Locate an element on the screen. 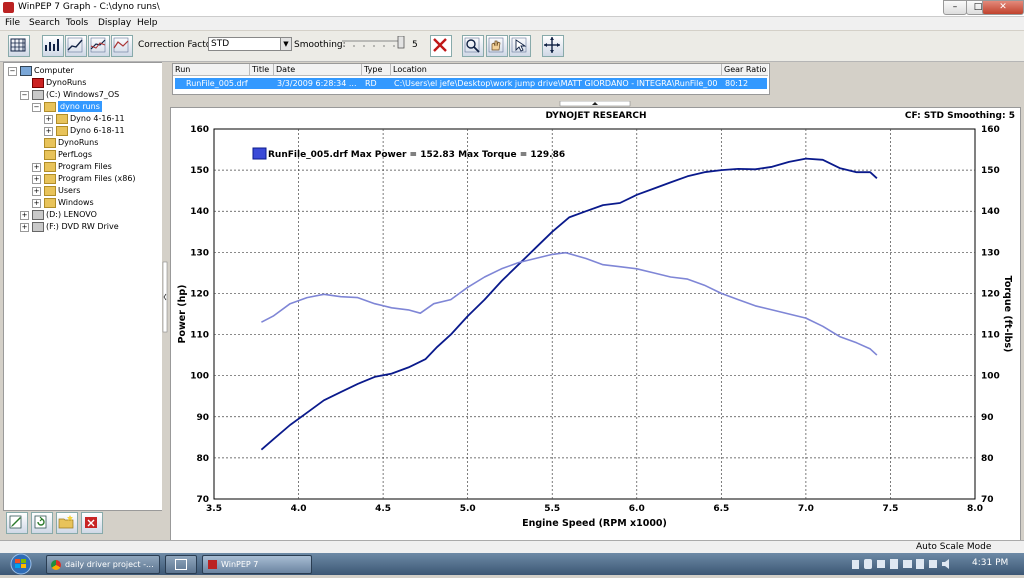  tree-item: Computer is located at coordinates (54, 70).